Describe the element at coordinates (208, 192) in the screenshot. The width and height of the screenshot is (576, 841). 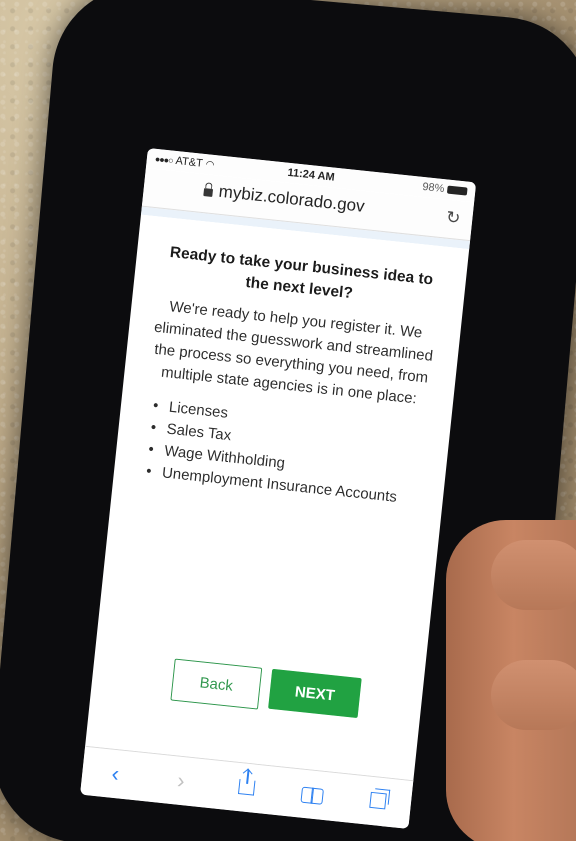
I see `lock-icon` at that location.